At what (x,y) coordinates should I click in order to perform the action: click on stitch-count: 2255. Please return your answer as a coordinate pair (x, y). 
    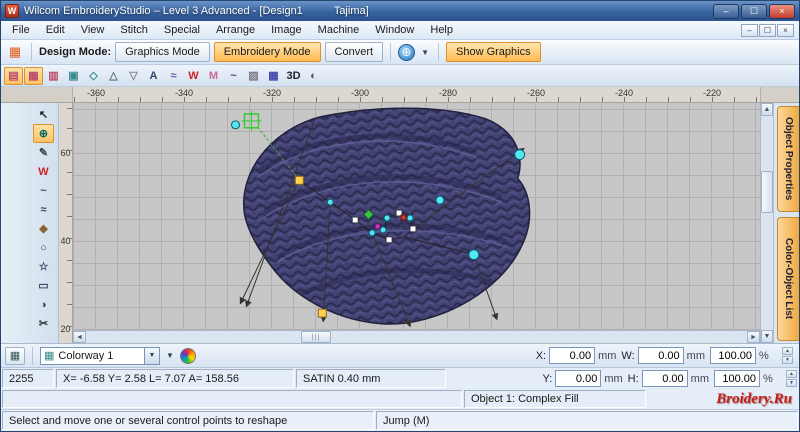
    Looking at the image, I should click on (28, 378).